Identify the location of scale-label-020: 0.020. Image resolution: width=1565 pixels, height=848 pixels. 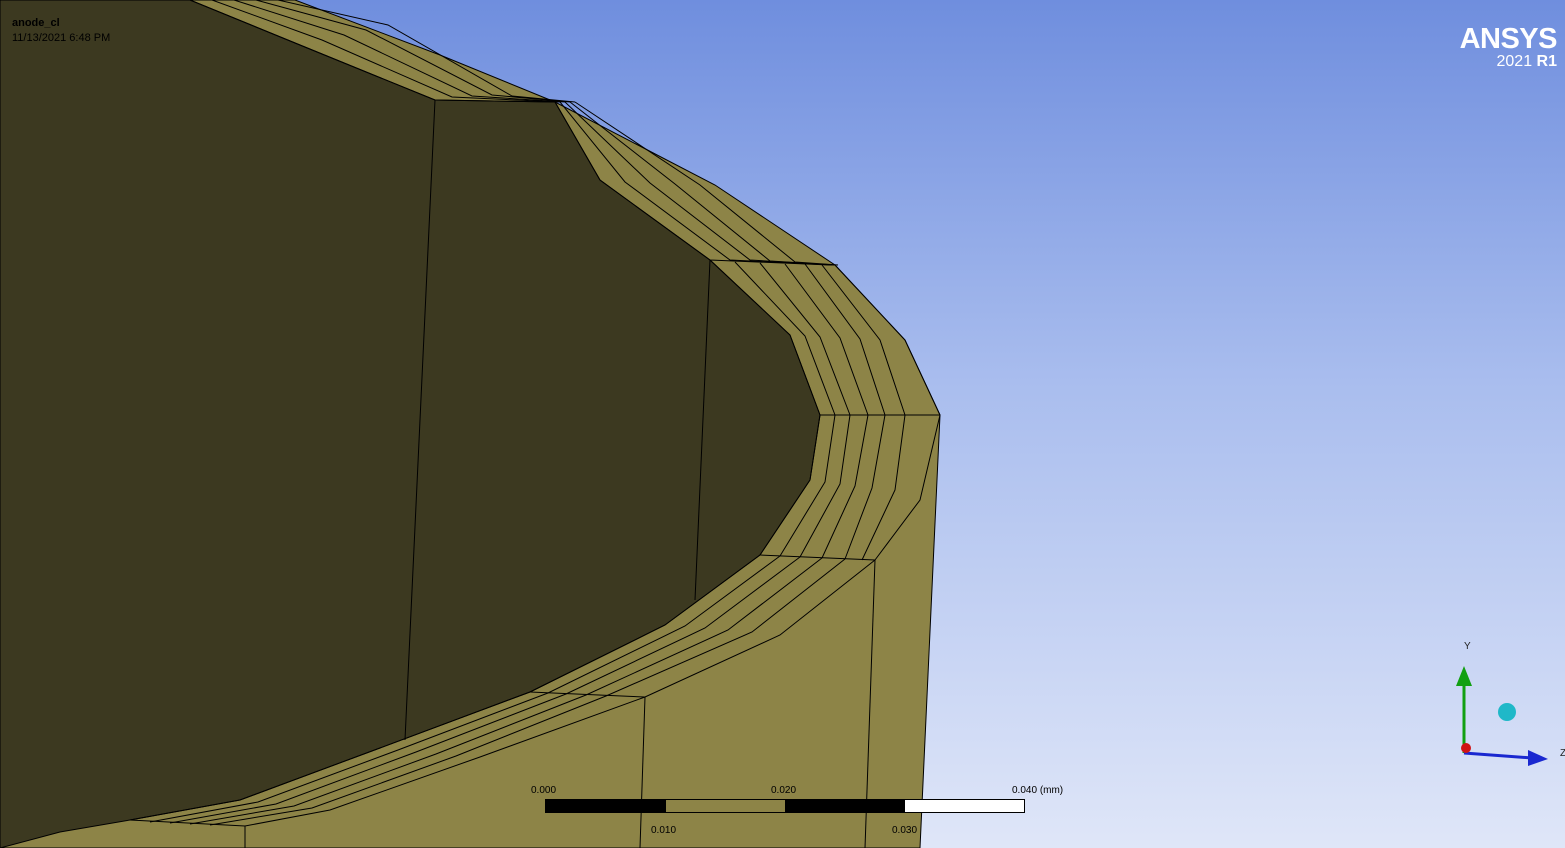
(784, 790).